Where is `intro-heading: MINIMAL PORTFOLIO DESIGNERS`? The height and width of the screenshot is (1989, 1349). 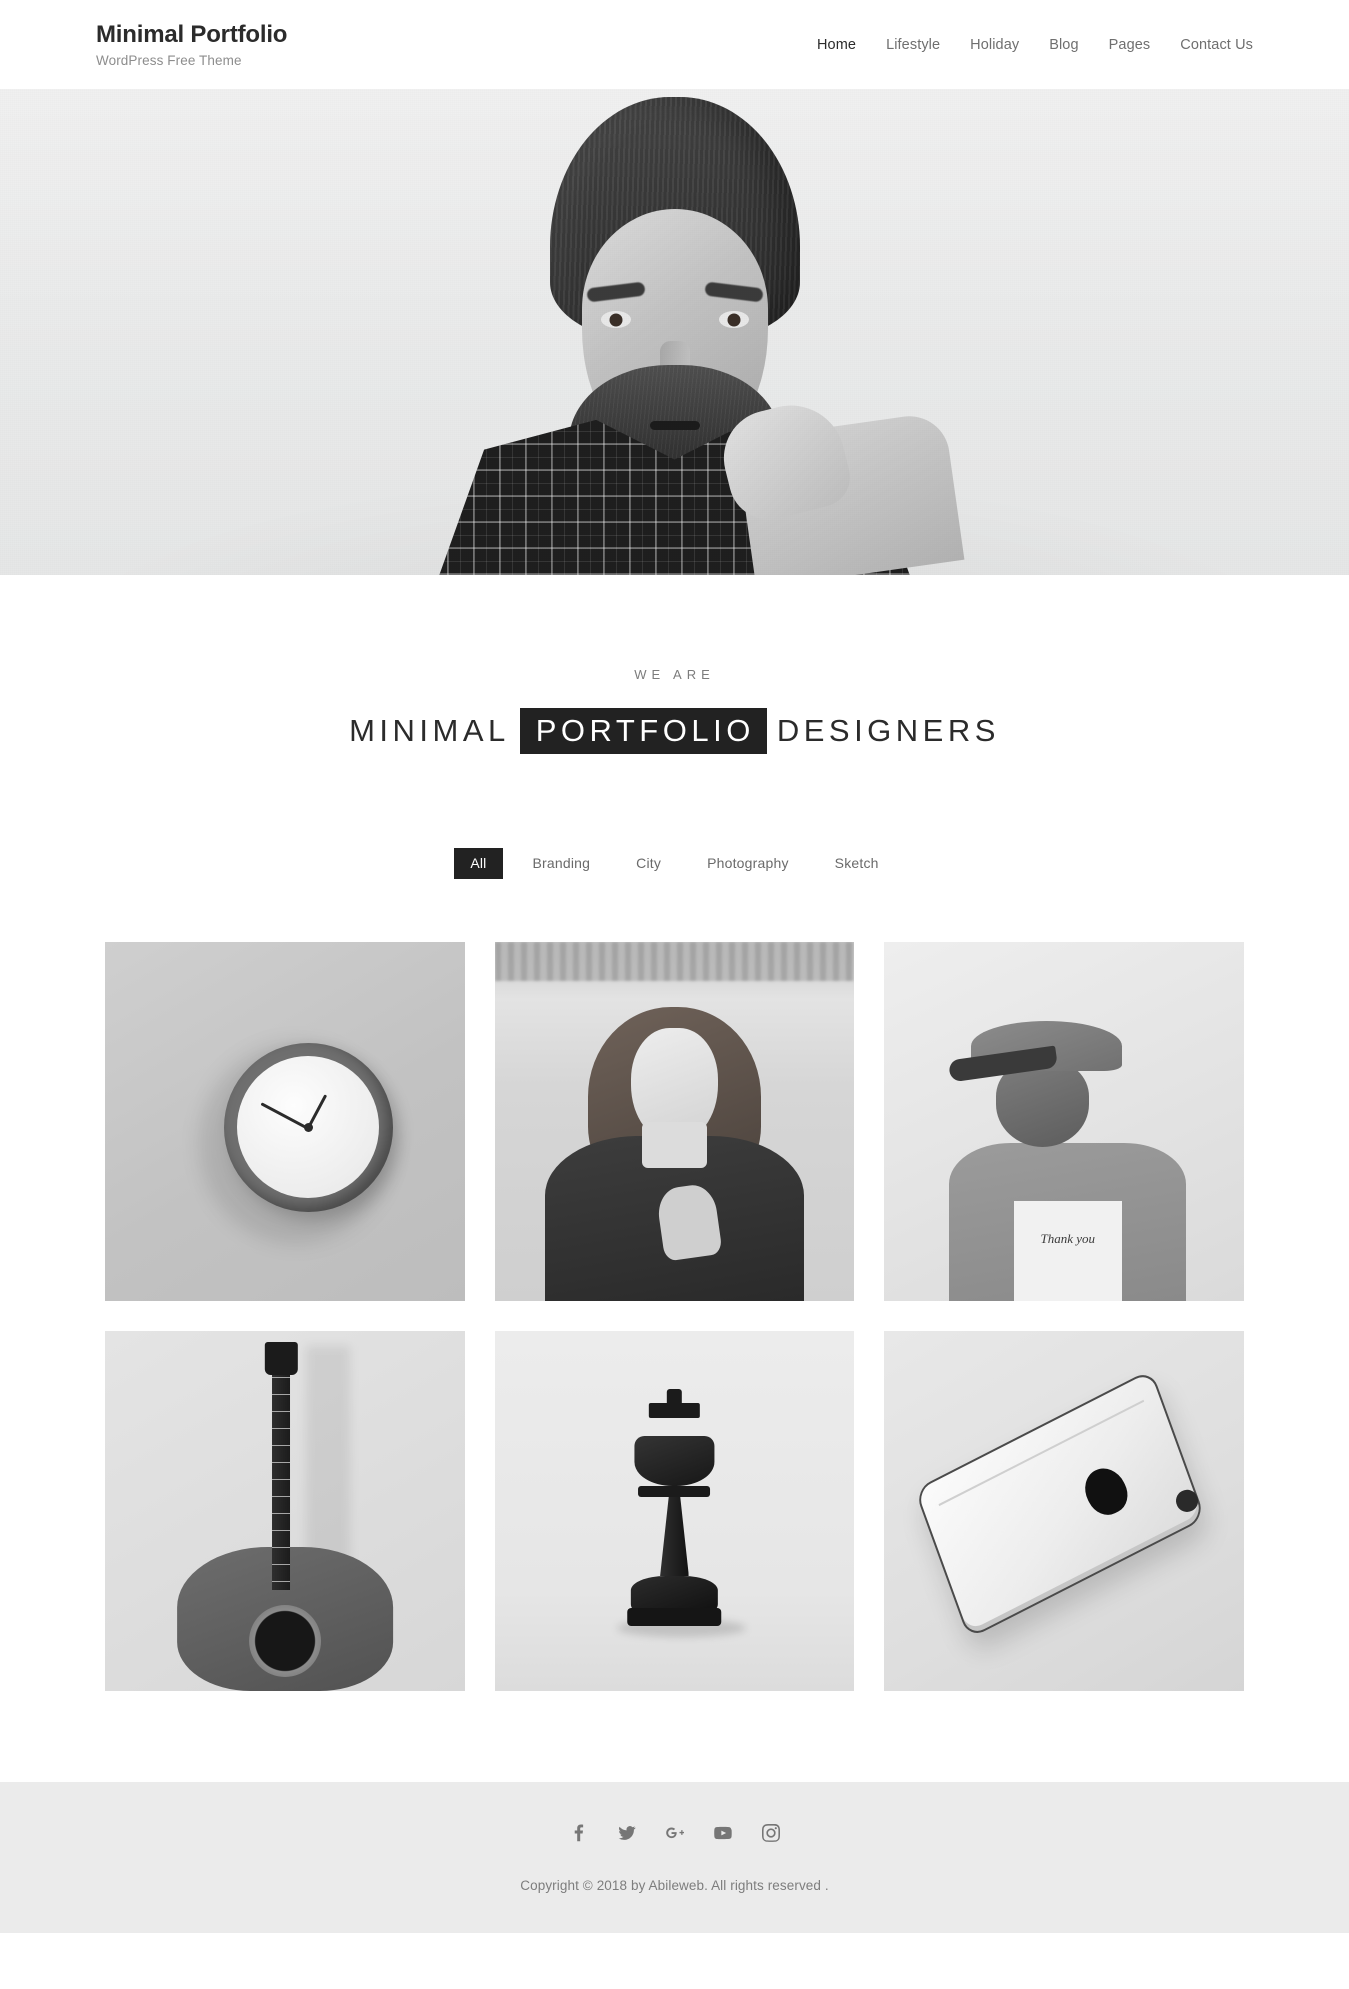
intro-heading: MINIMAL PORTFOLIO DESIGNERS is located at coordinates (674, 731).